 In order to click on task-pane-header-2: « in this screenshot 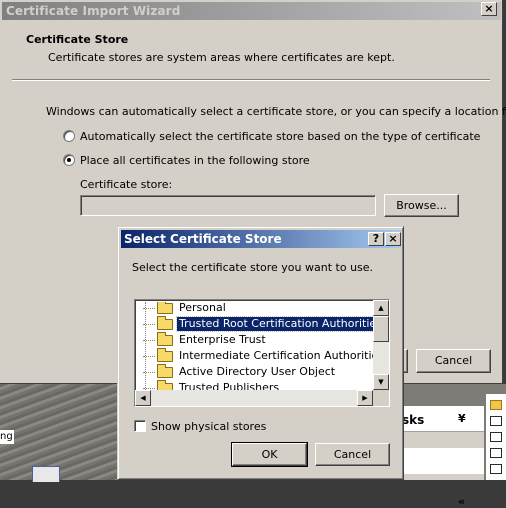, I will do `click(442, 478)`.